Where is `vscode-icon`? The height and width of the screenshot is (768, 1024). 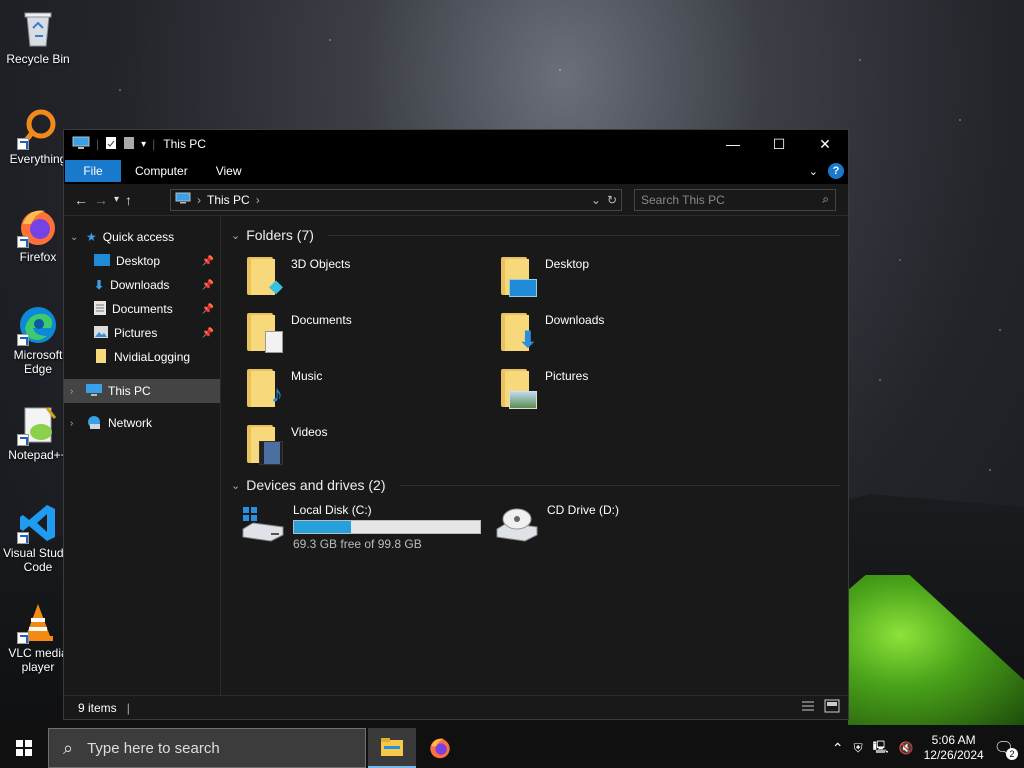
vscode-icon is located at coordinates (38, 523).